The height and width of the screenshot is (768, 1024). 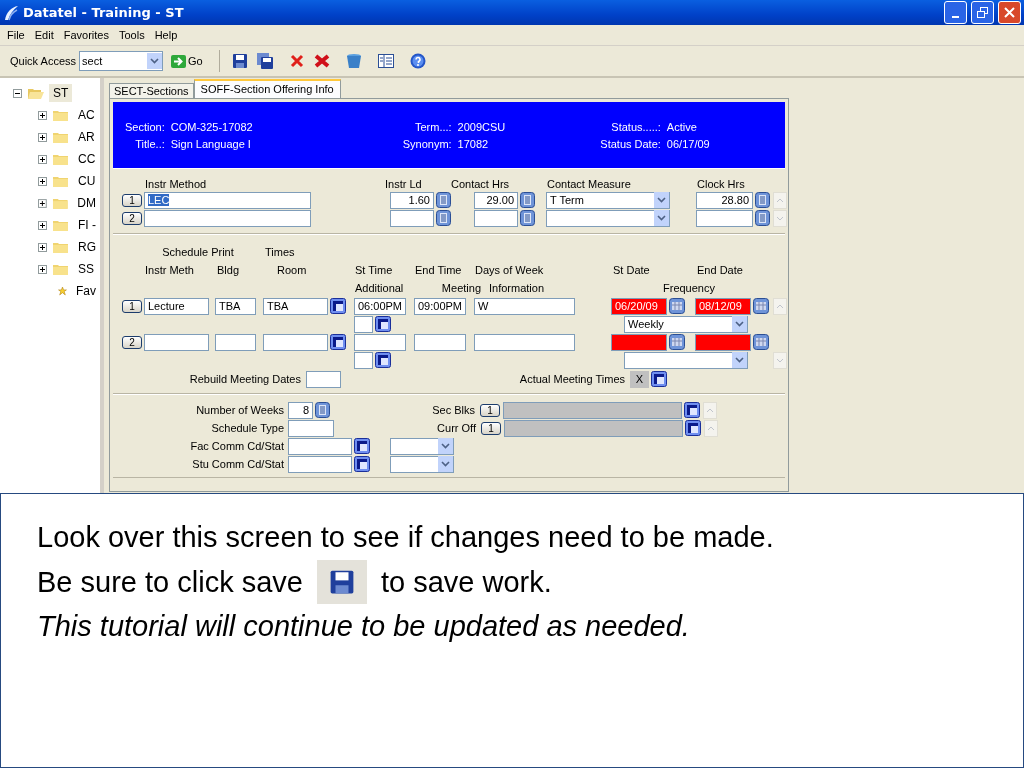 What do you see at coordinates (723, 306) in the screenshot?
I see `text-field: 08/12/09` at bounding box center [723, 306].